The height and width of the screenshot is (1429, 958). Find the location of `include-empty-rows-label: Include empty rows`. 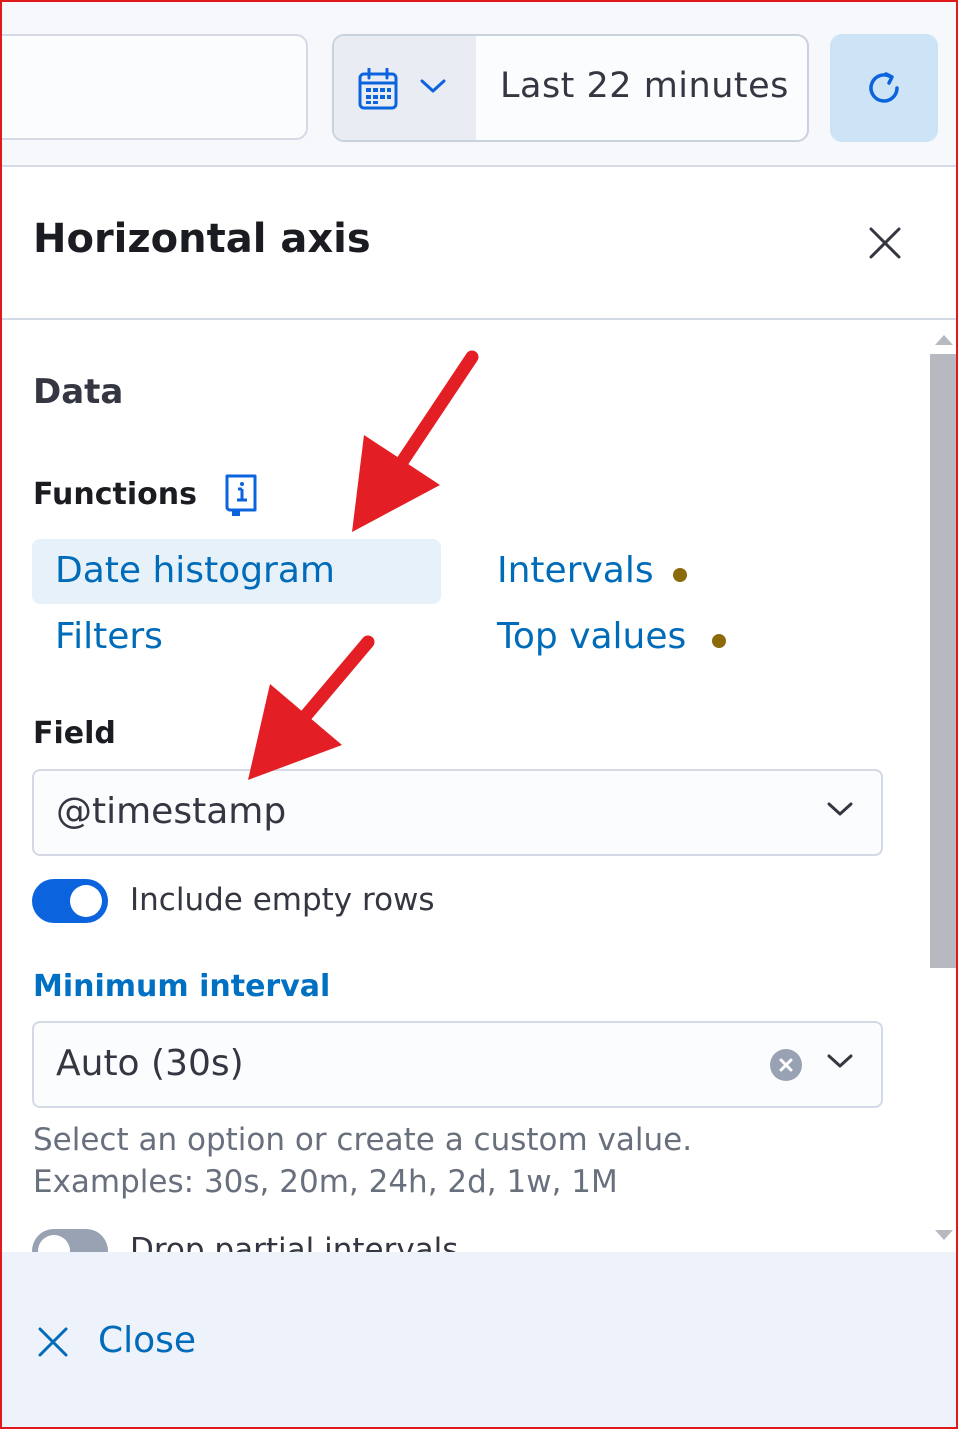

include-empty-rows-label: Include empty rows is located at coordinates (282, 900).